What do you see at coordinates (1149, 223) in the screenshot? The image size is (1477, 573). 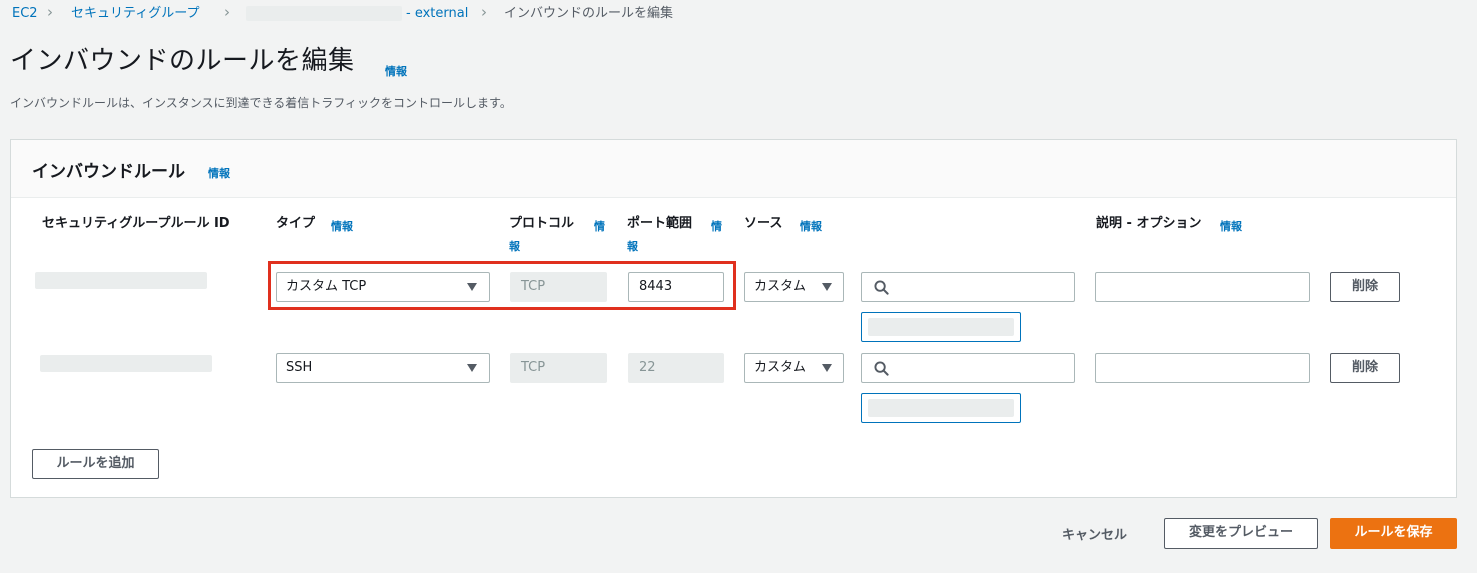 I see `col-description: 説明 - オプション` at bounding box center [1149, 223].